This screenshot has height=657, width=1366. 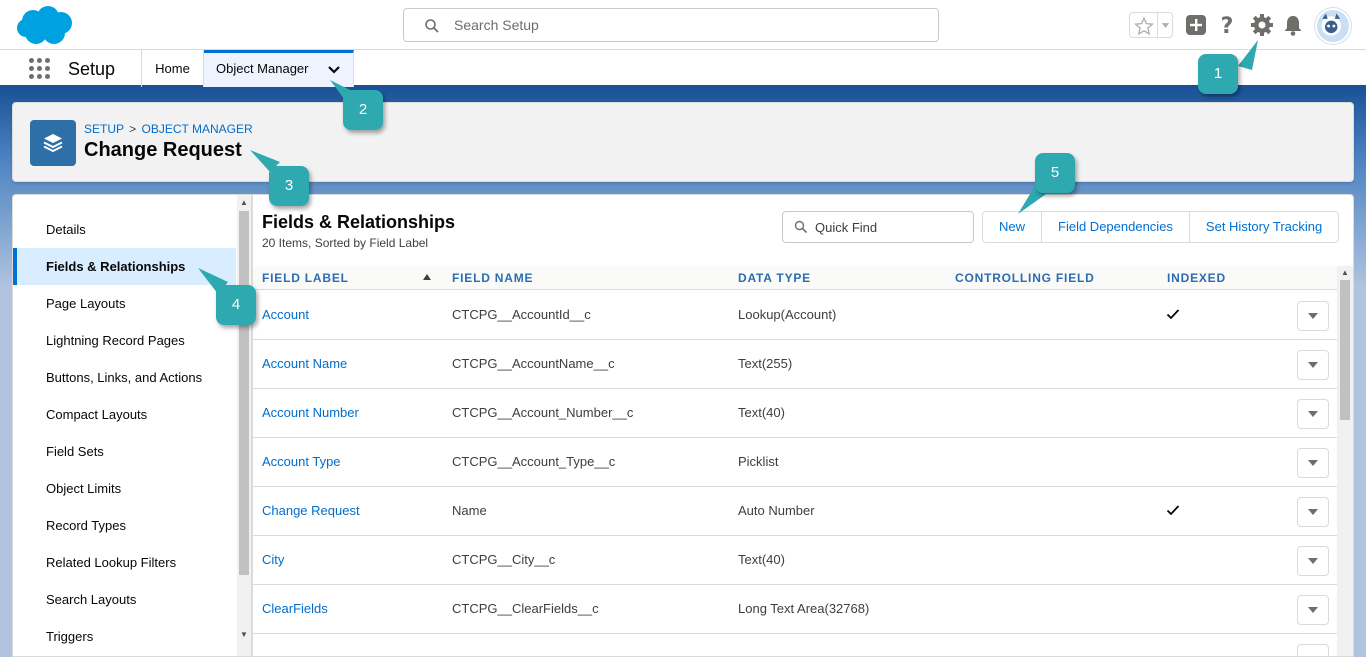 I want to click on page-title: Change Request, so click(x=163, y=150).